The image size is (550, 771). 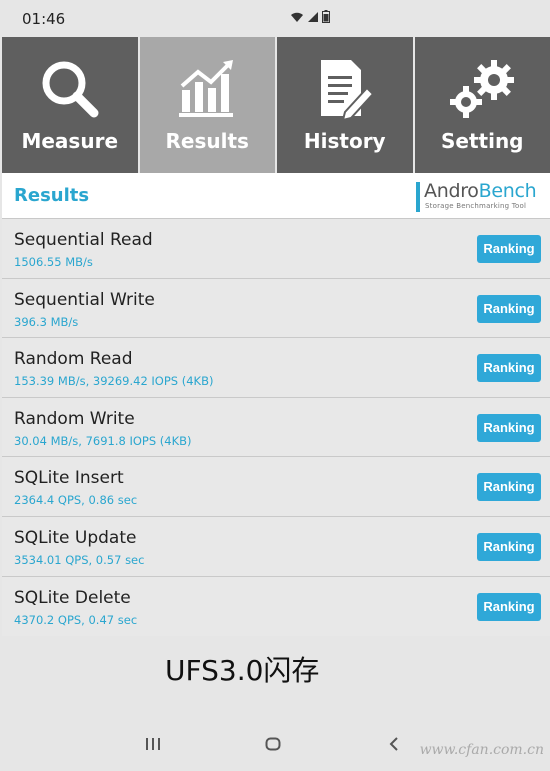 What do you see at coordinates (276, 249) in the screenshot?
I see `result-row-sequential-read: Sequential Read 1506.55 MB/s Ranking` at bounding box center [276, 249].